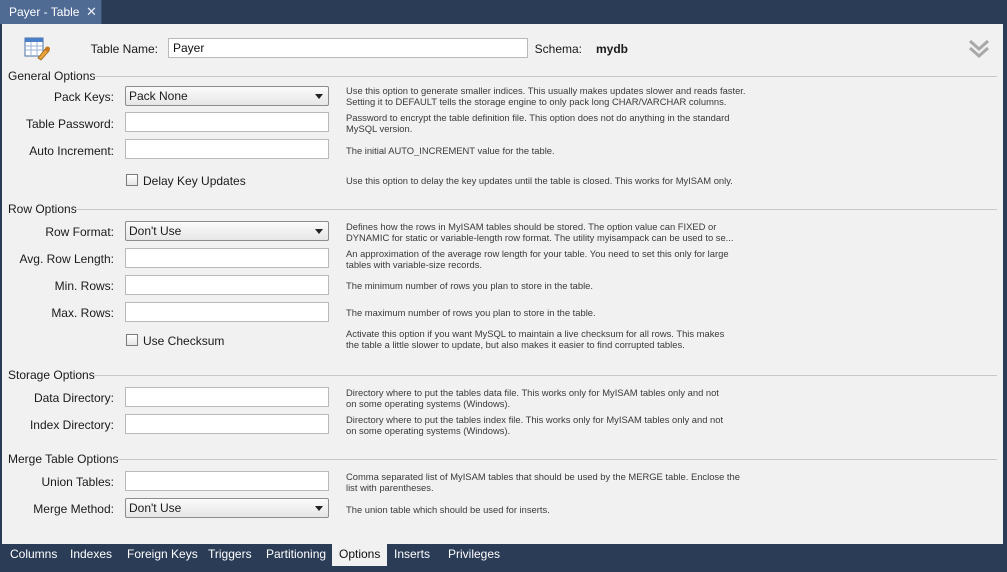 The height and width of the screenshot is (572, 1007). What do you see at coordinates (558, 49) in the screenshot?
I see `schema-label: Schema:` at bounding box center [558, 49].